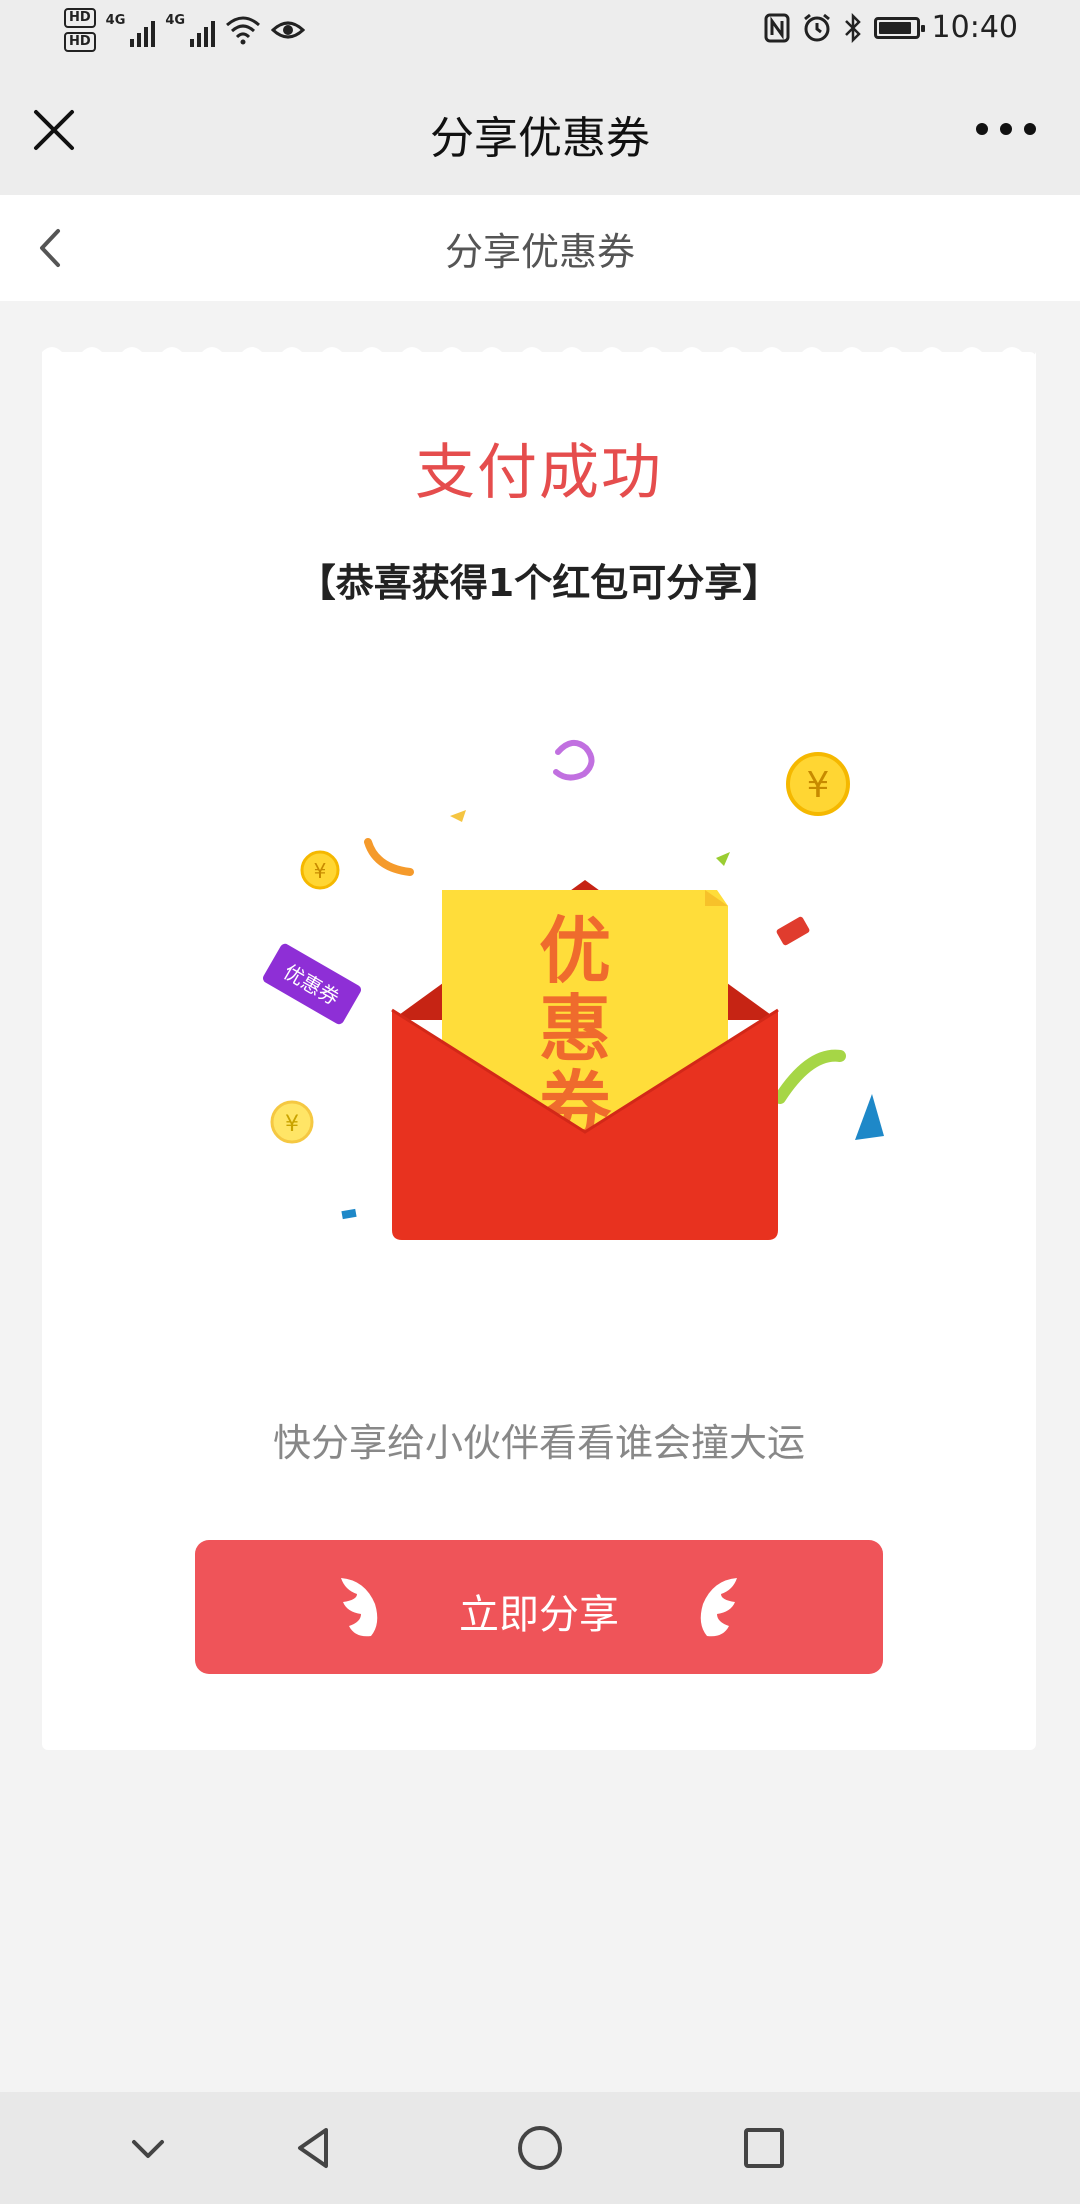 The height and width of the screenshot is (2204, 1080). I want to click on coupon-ribbon: 优惠券, so click(312, 984).